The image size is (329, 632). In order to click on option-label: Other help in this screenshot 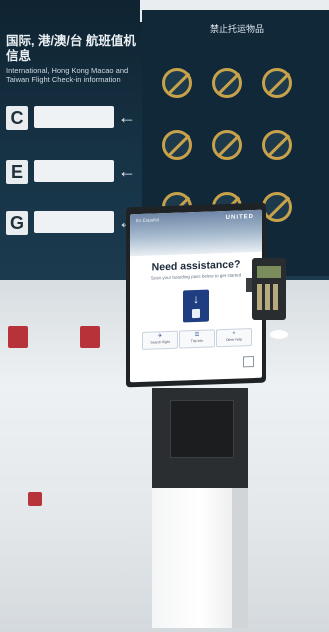, I will do `click(234, 339)`.